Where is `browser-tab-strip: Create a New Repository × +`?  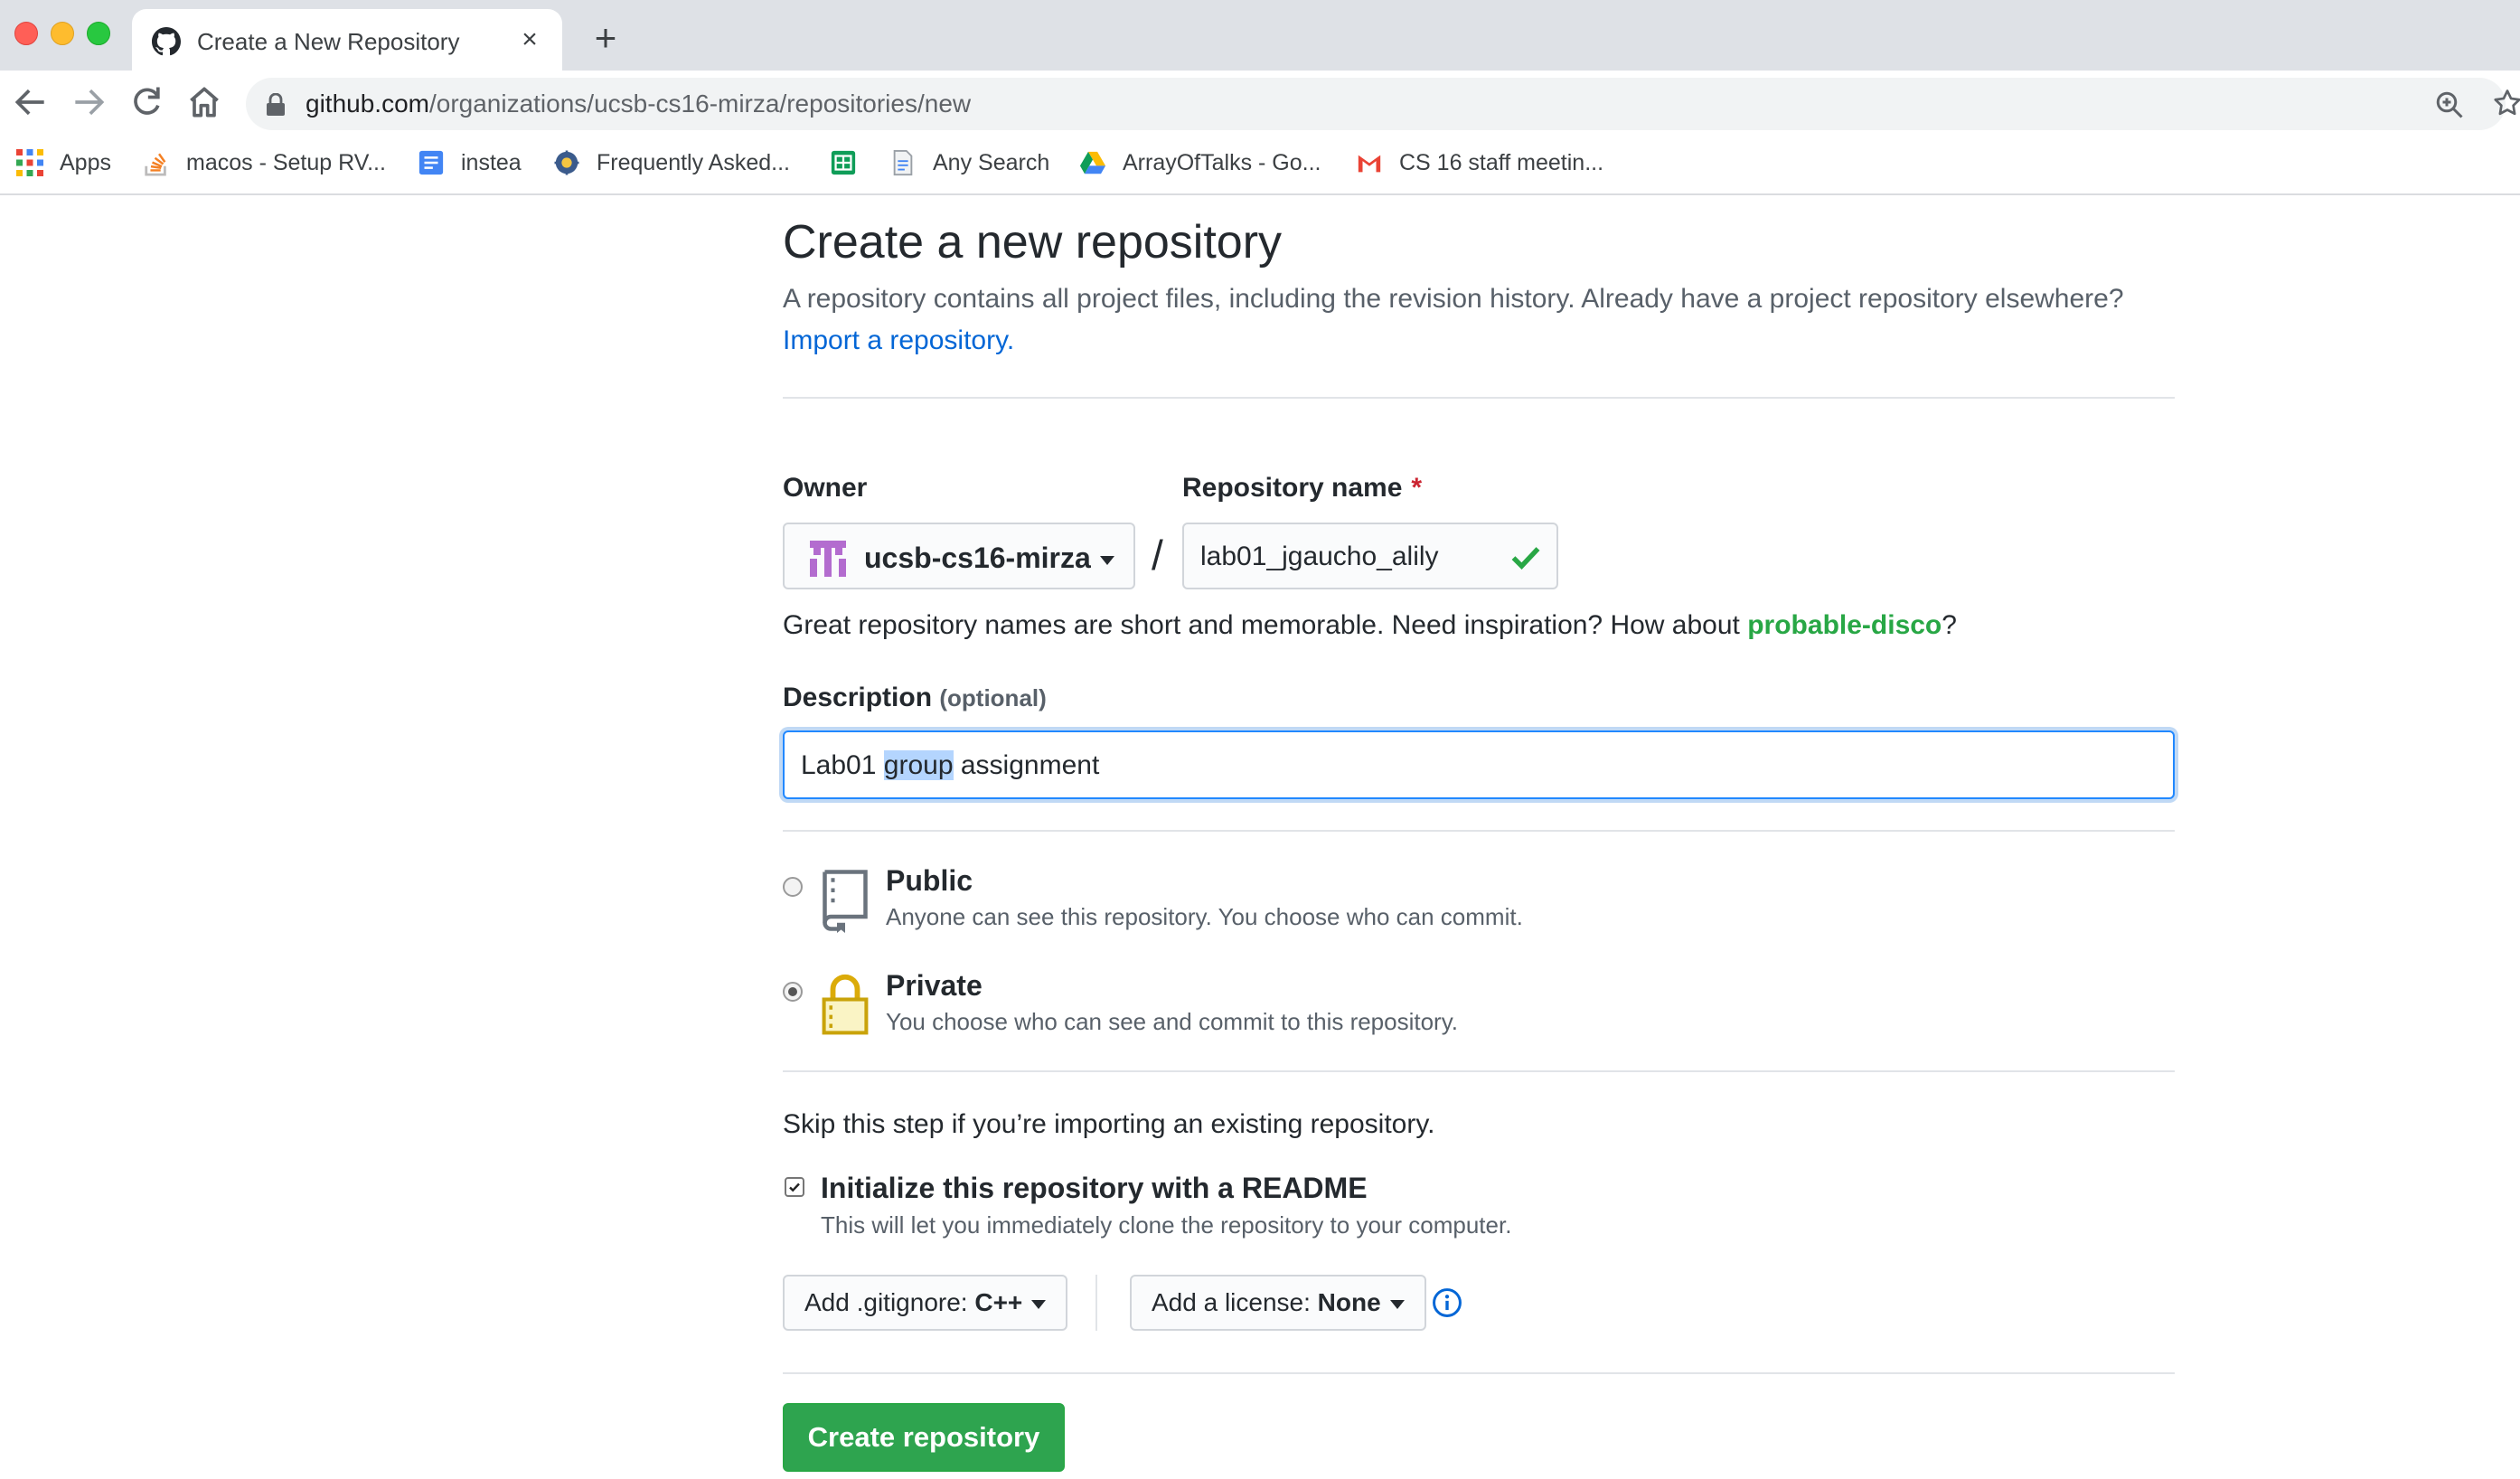
browser-tab-strip: Create a New Repository × + is located at coordinates (1260, 35).